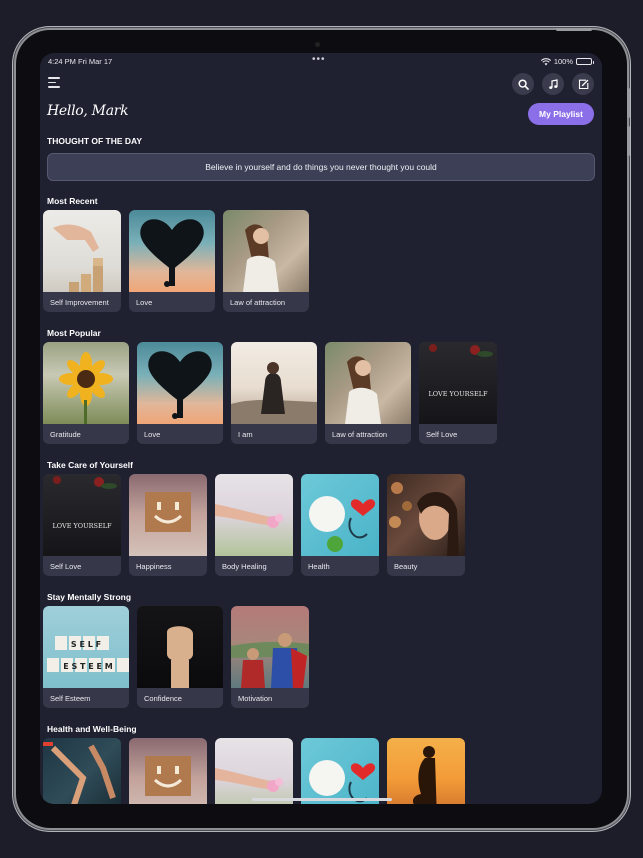  What do you see at coordinates (154, 566) in the screenshot?
I see `card-label: Happiness` at bounding box center [154, 566].